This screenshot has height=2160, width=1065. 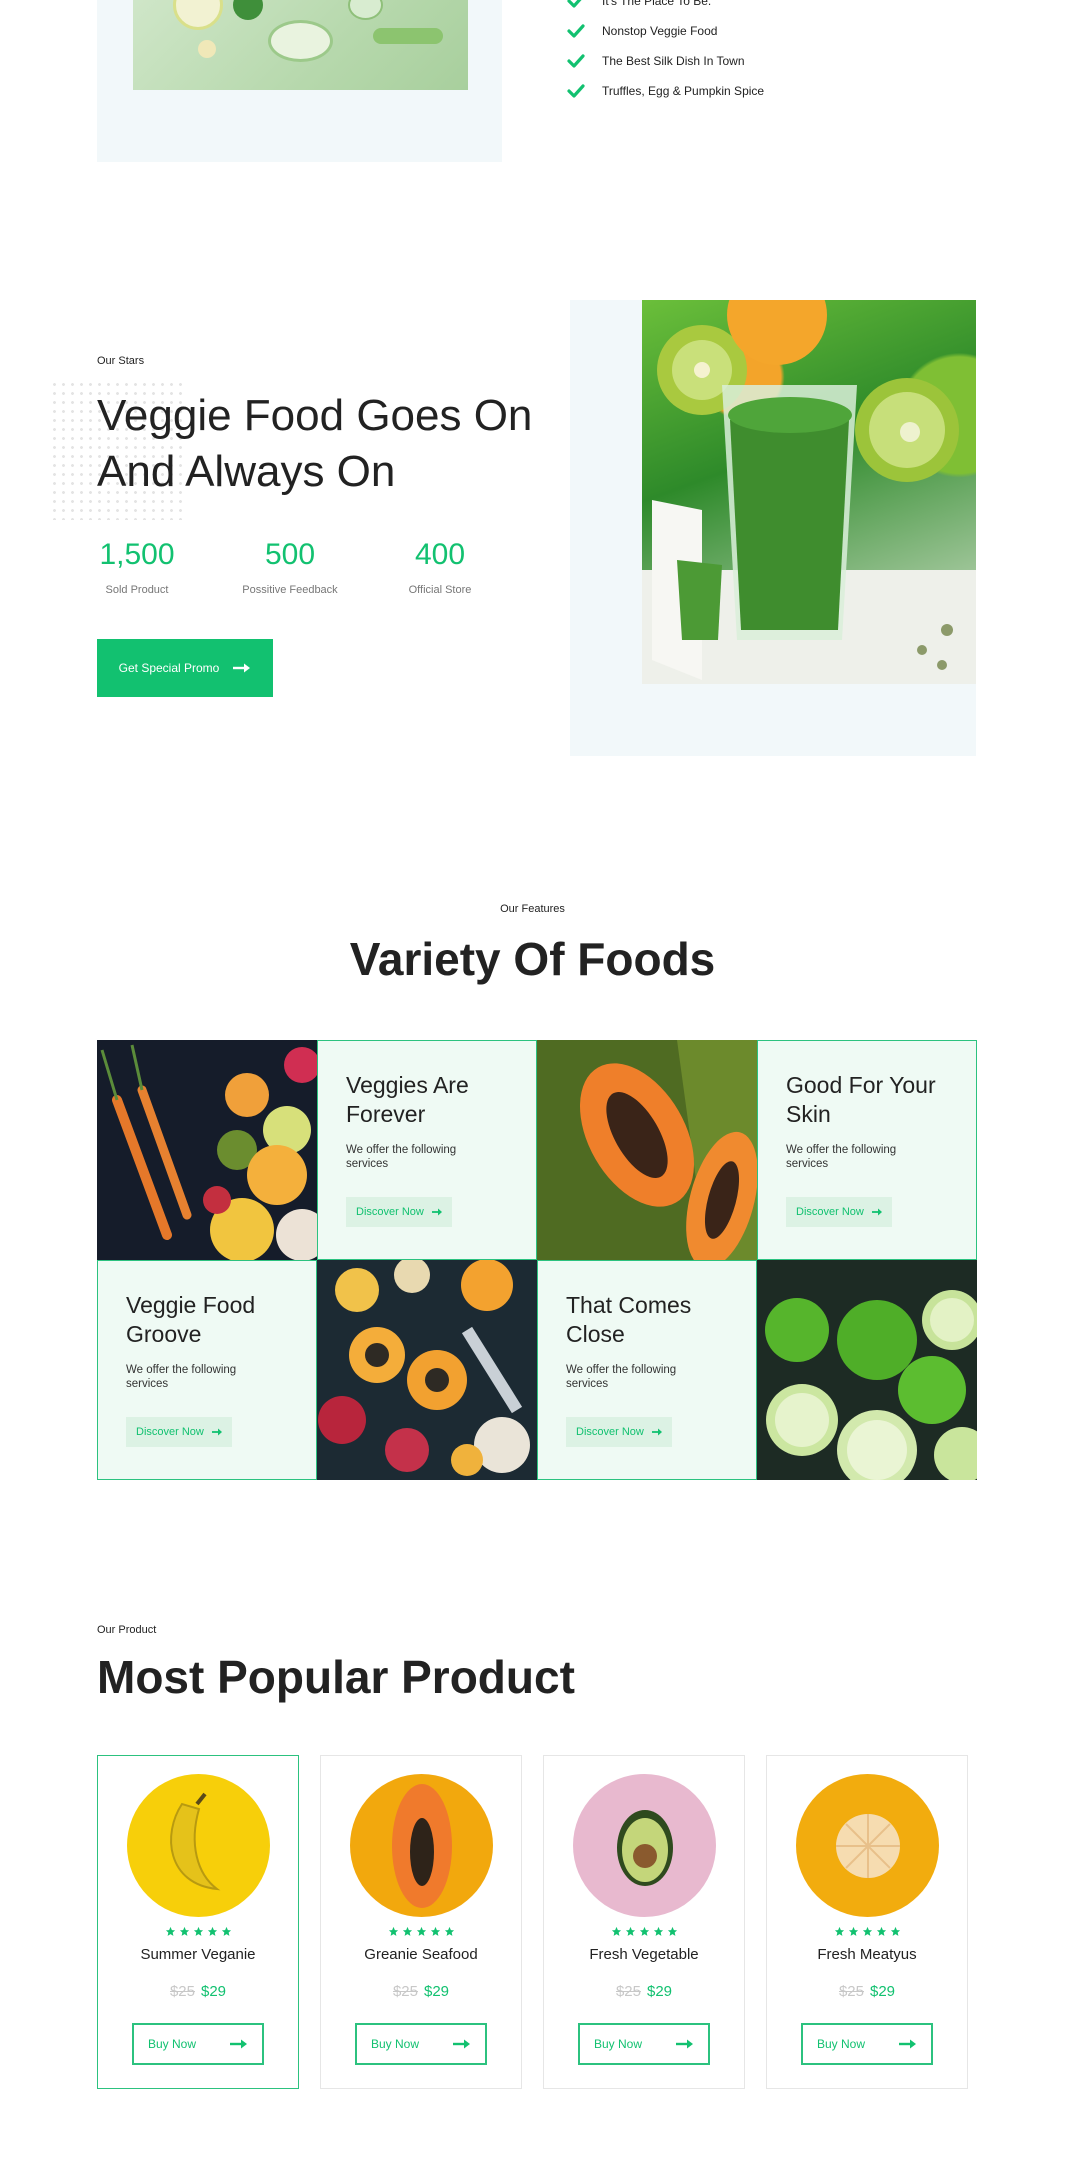 What do you see at coordinates (191, 1319) in the screenshot?
I see `feature-card-title: Veggie Food Groove` at bounding box center [191, 1319].